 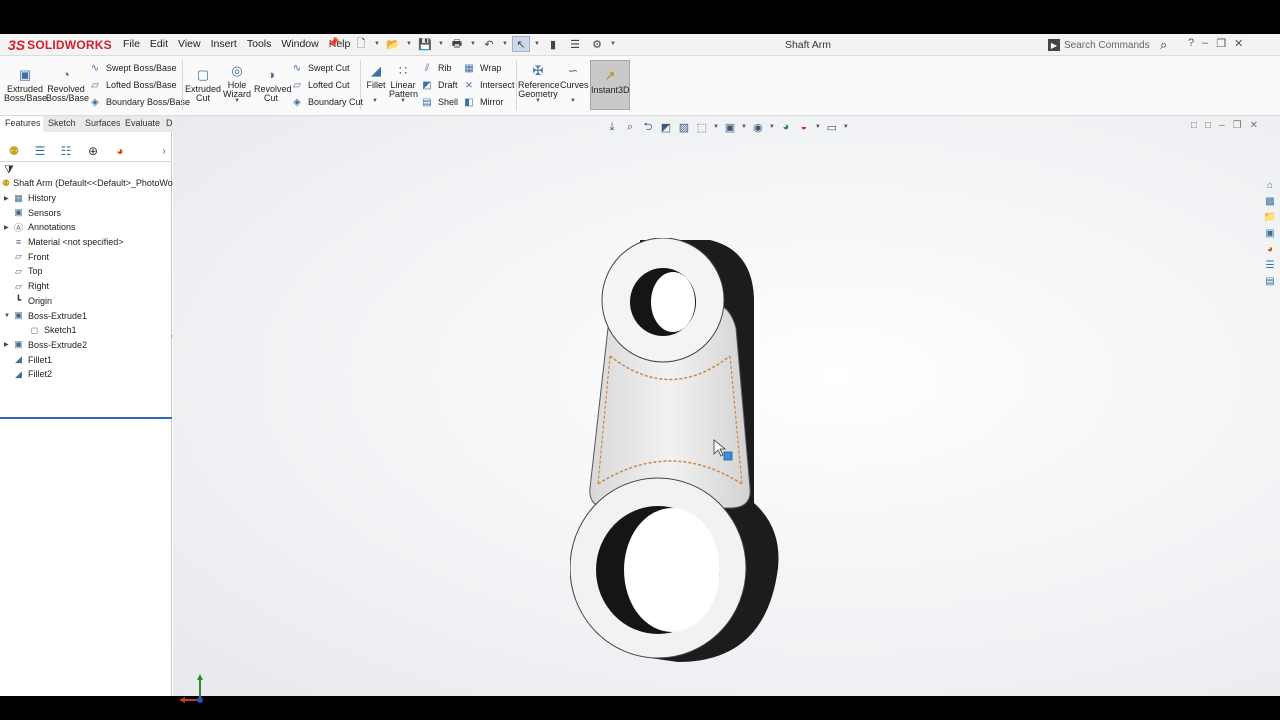 What do you see at coordinates (8, 316) in the screenshot?
I see `collapse-arrow-icon: ▼` at bounding box center [8, 316].